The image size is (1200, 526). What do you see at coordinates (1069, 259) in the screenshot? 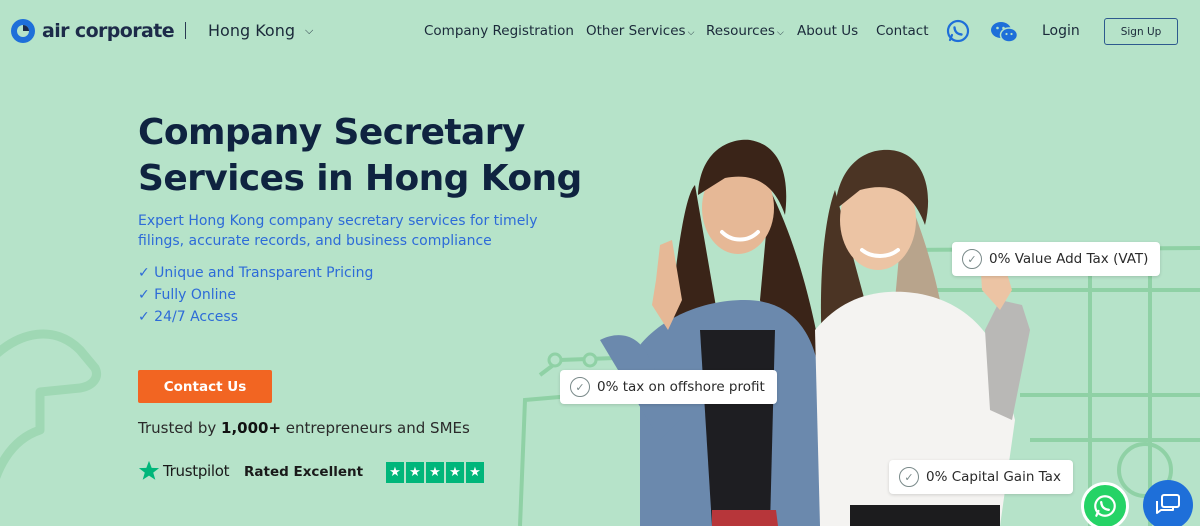
I see `badge-vat-text: 0% Value Add Tax (VAT)` at bounding box center [1069, 259].